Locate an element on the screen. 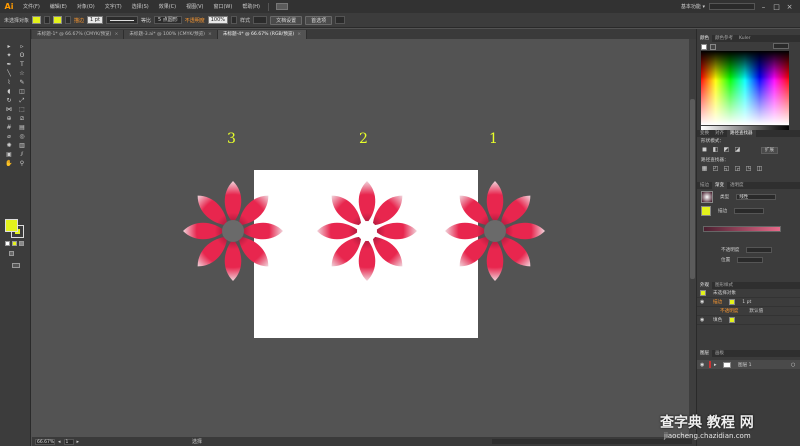 The image size is (800, 446). color-mode-icon is located at coordinates (14, 243).